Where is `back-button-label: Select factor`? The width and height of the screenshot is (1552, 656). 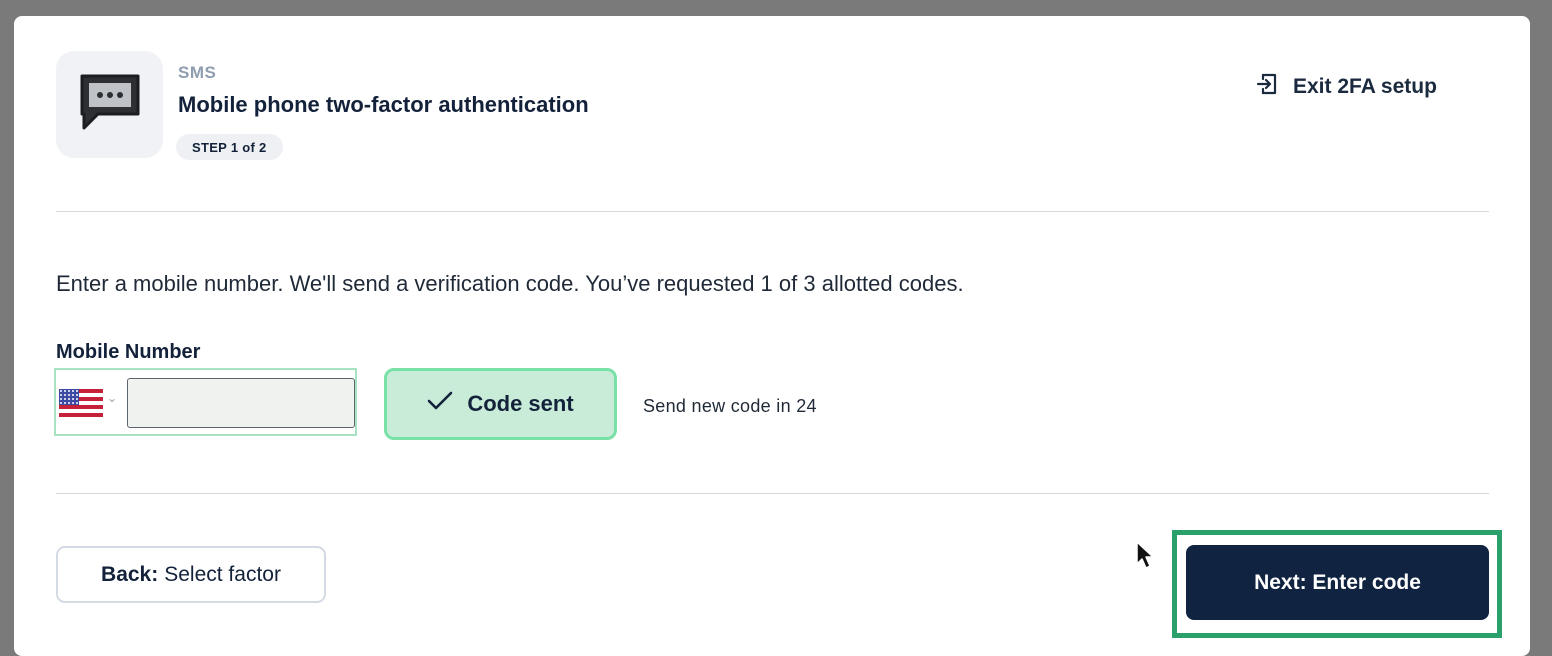 back-button-label: Select factor is located at coordinates (222, 574).